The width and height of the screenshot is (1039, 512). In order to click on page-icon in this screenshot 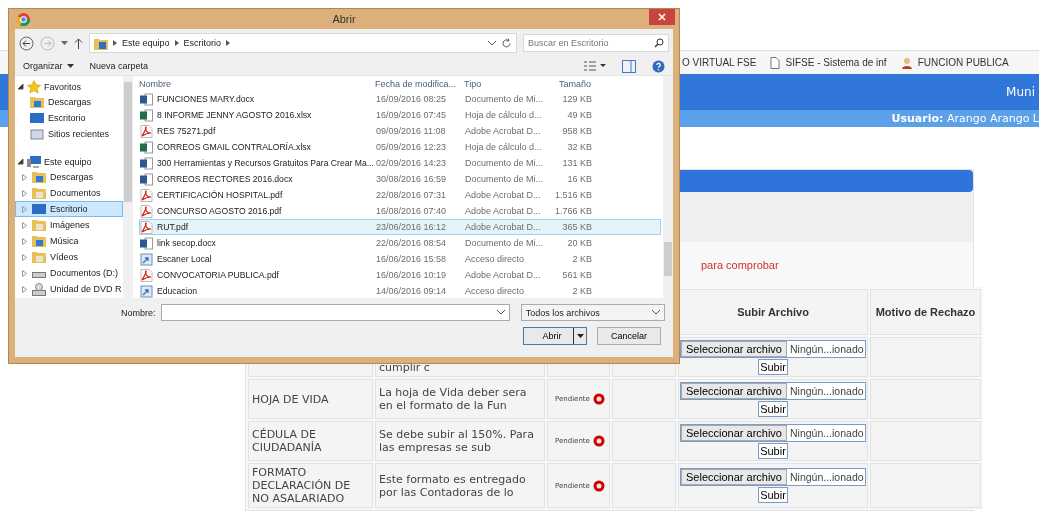, I will do `click(775, 62)`.